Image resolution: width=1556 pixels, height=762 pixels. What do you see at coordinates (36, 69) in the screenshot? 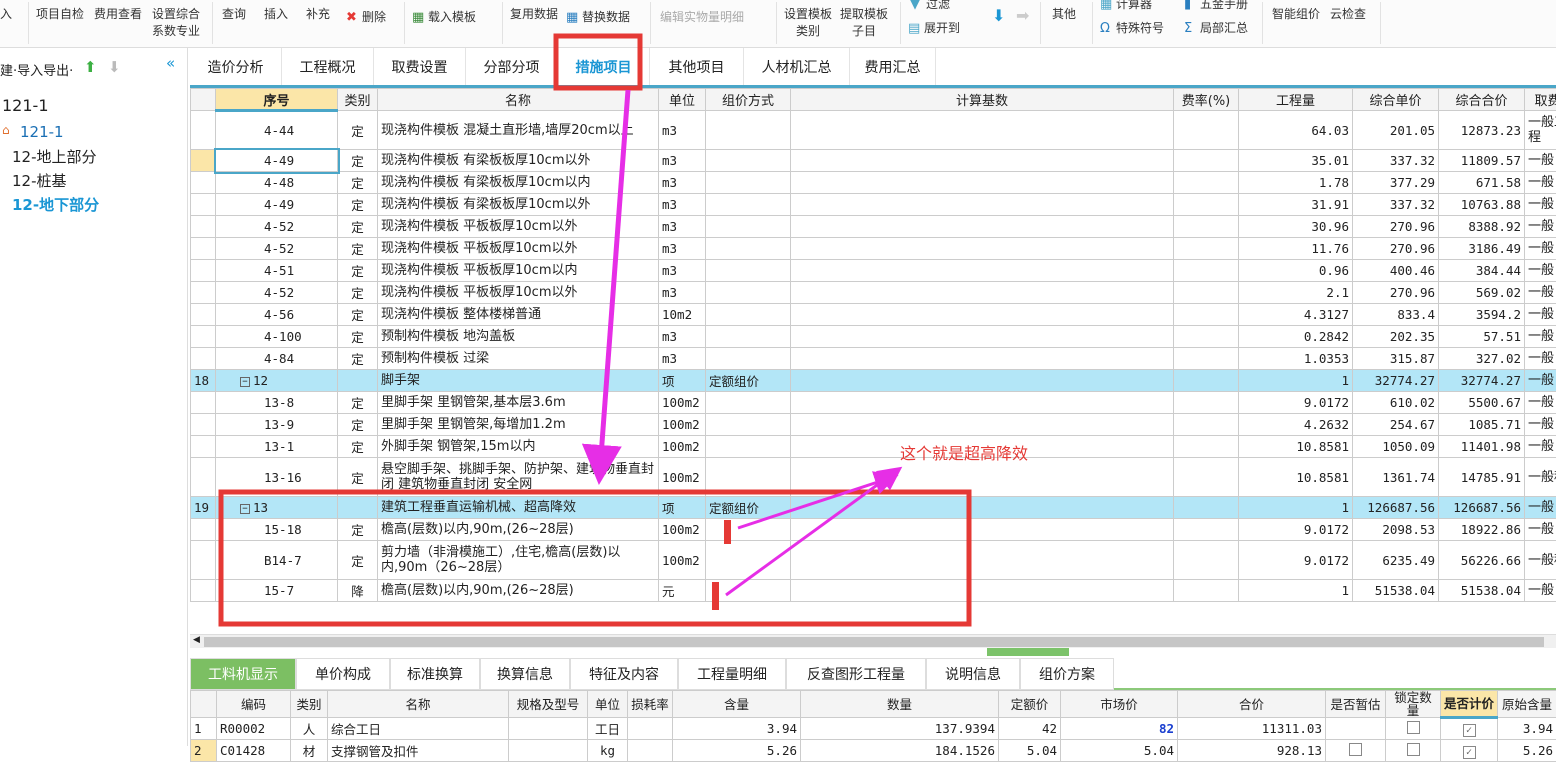
I see `import-export-menu: 建·导入导出·` at bounding box center [36, 69].